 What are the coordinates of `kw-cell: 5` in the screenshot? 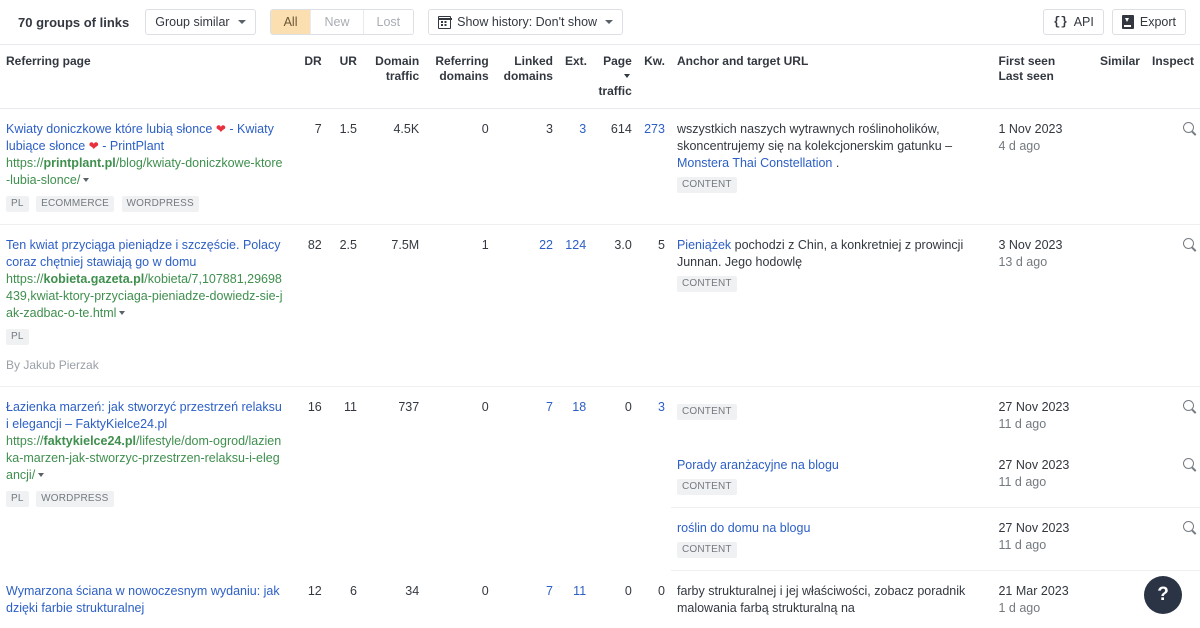 It's located at (654, 305).